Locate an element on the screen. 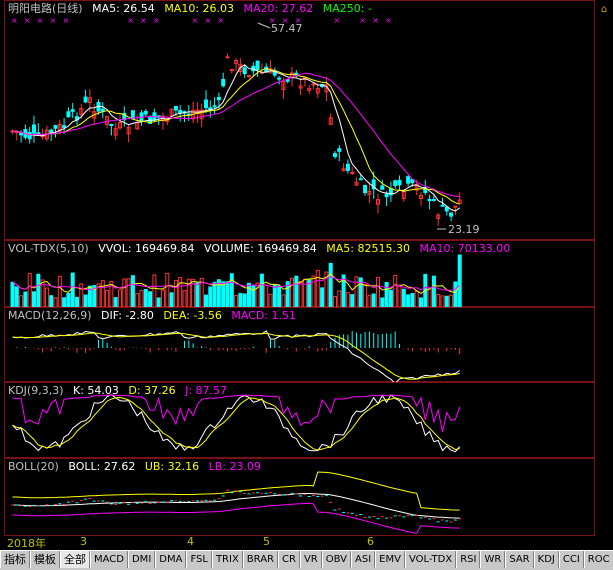 Image resolution: width=613 pixels, height=570 pixels. tab-obv: OBV is located at coordinates (336, 559).